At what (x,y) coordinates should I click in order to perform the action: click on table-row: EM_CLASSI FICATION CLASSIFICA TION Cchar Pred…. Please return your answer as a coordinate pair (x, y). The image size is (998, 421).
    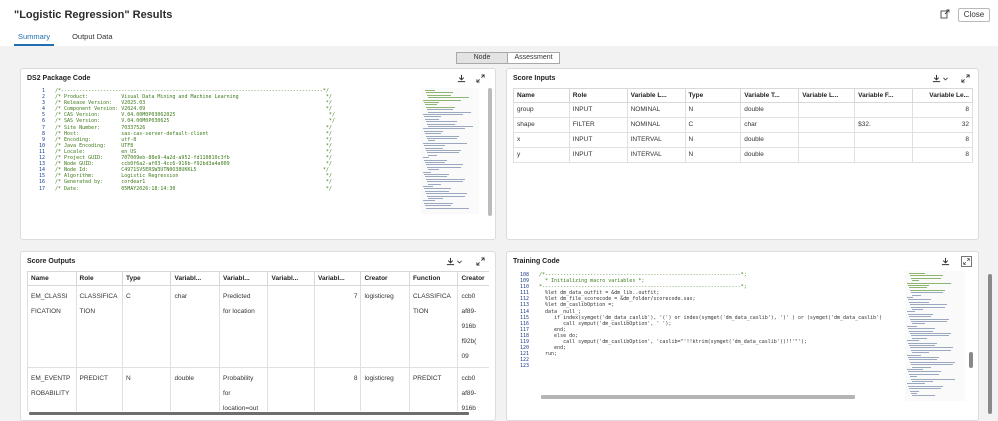
    Looking at the image, I should click on (258, 326).